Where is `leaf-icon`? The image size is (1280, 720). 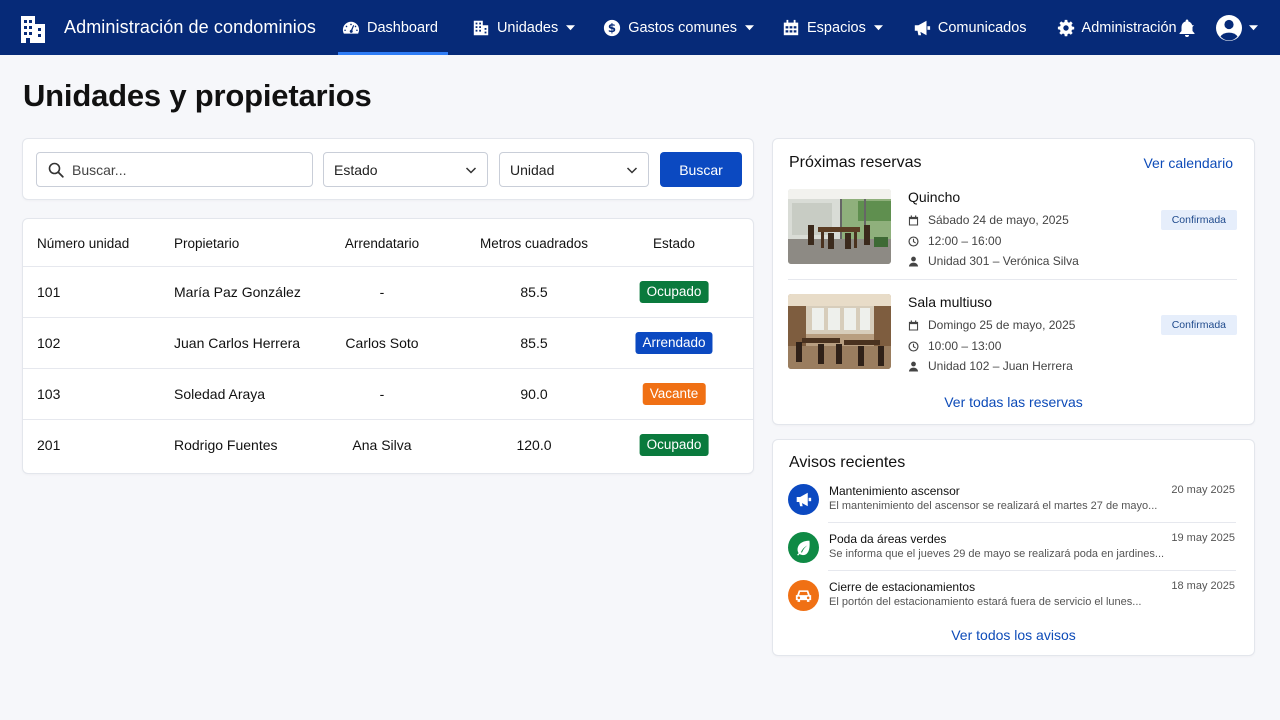
leaf-icon is located at coordinates (803, 548).